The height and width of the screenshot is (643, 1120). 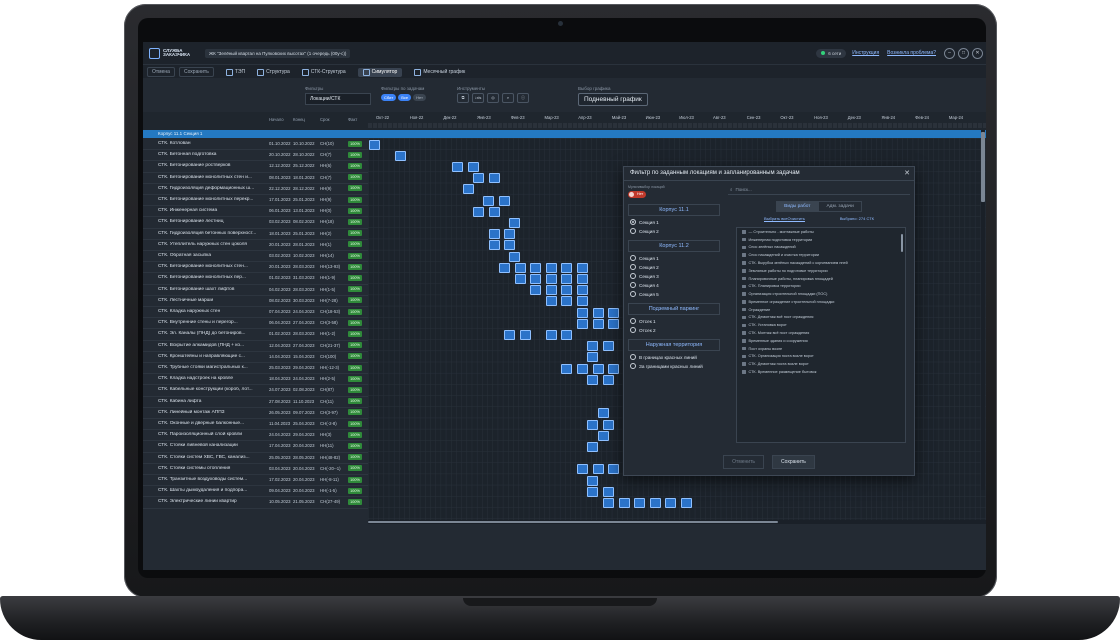 I want to click on work-type-item: Земляные работы по подготовке территории, so click(x=821, y=271).